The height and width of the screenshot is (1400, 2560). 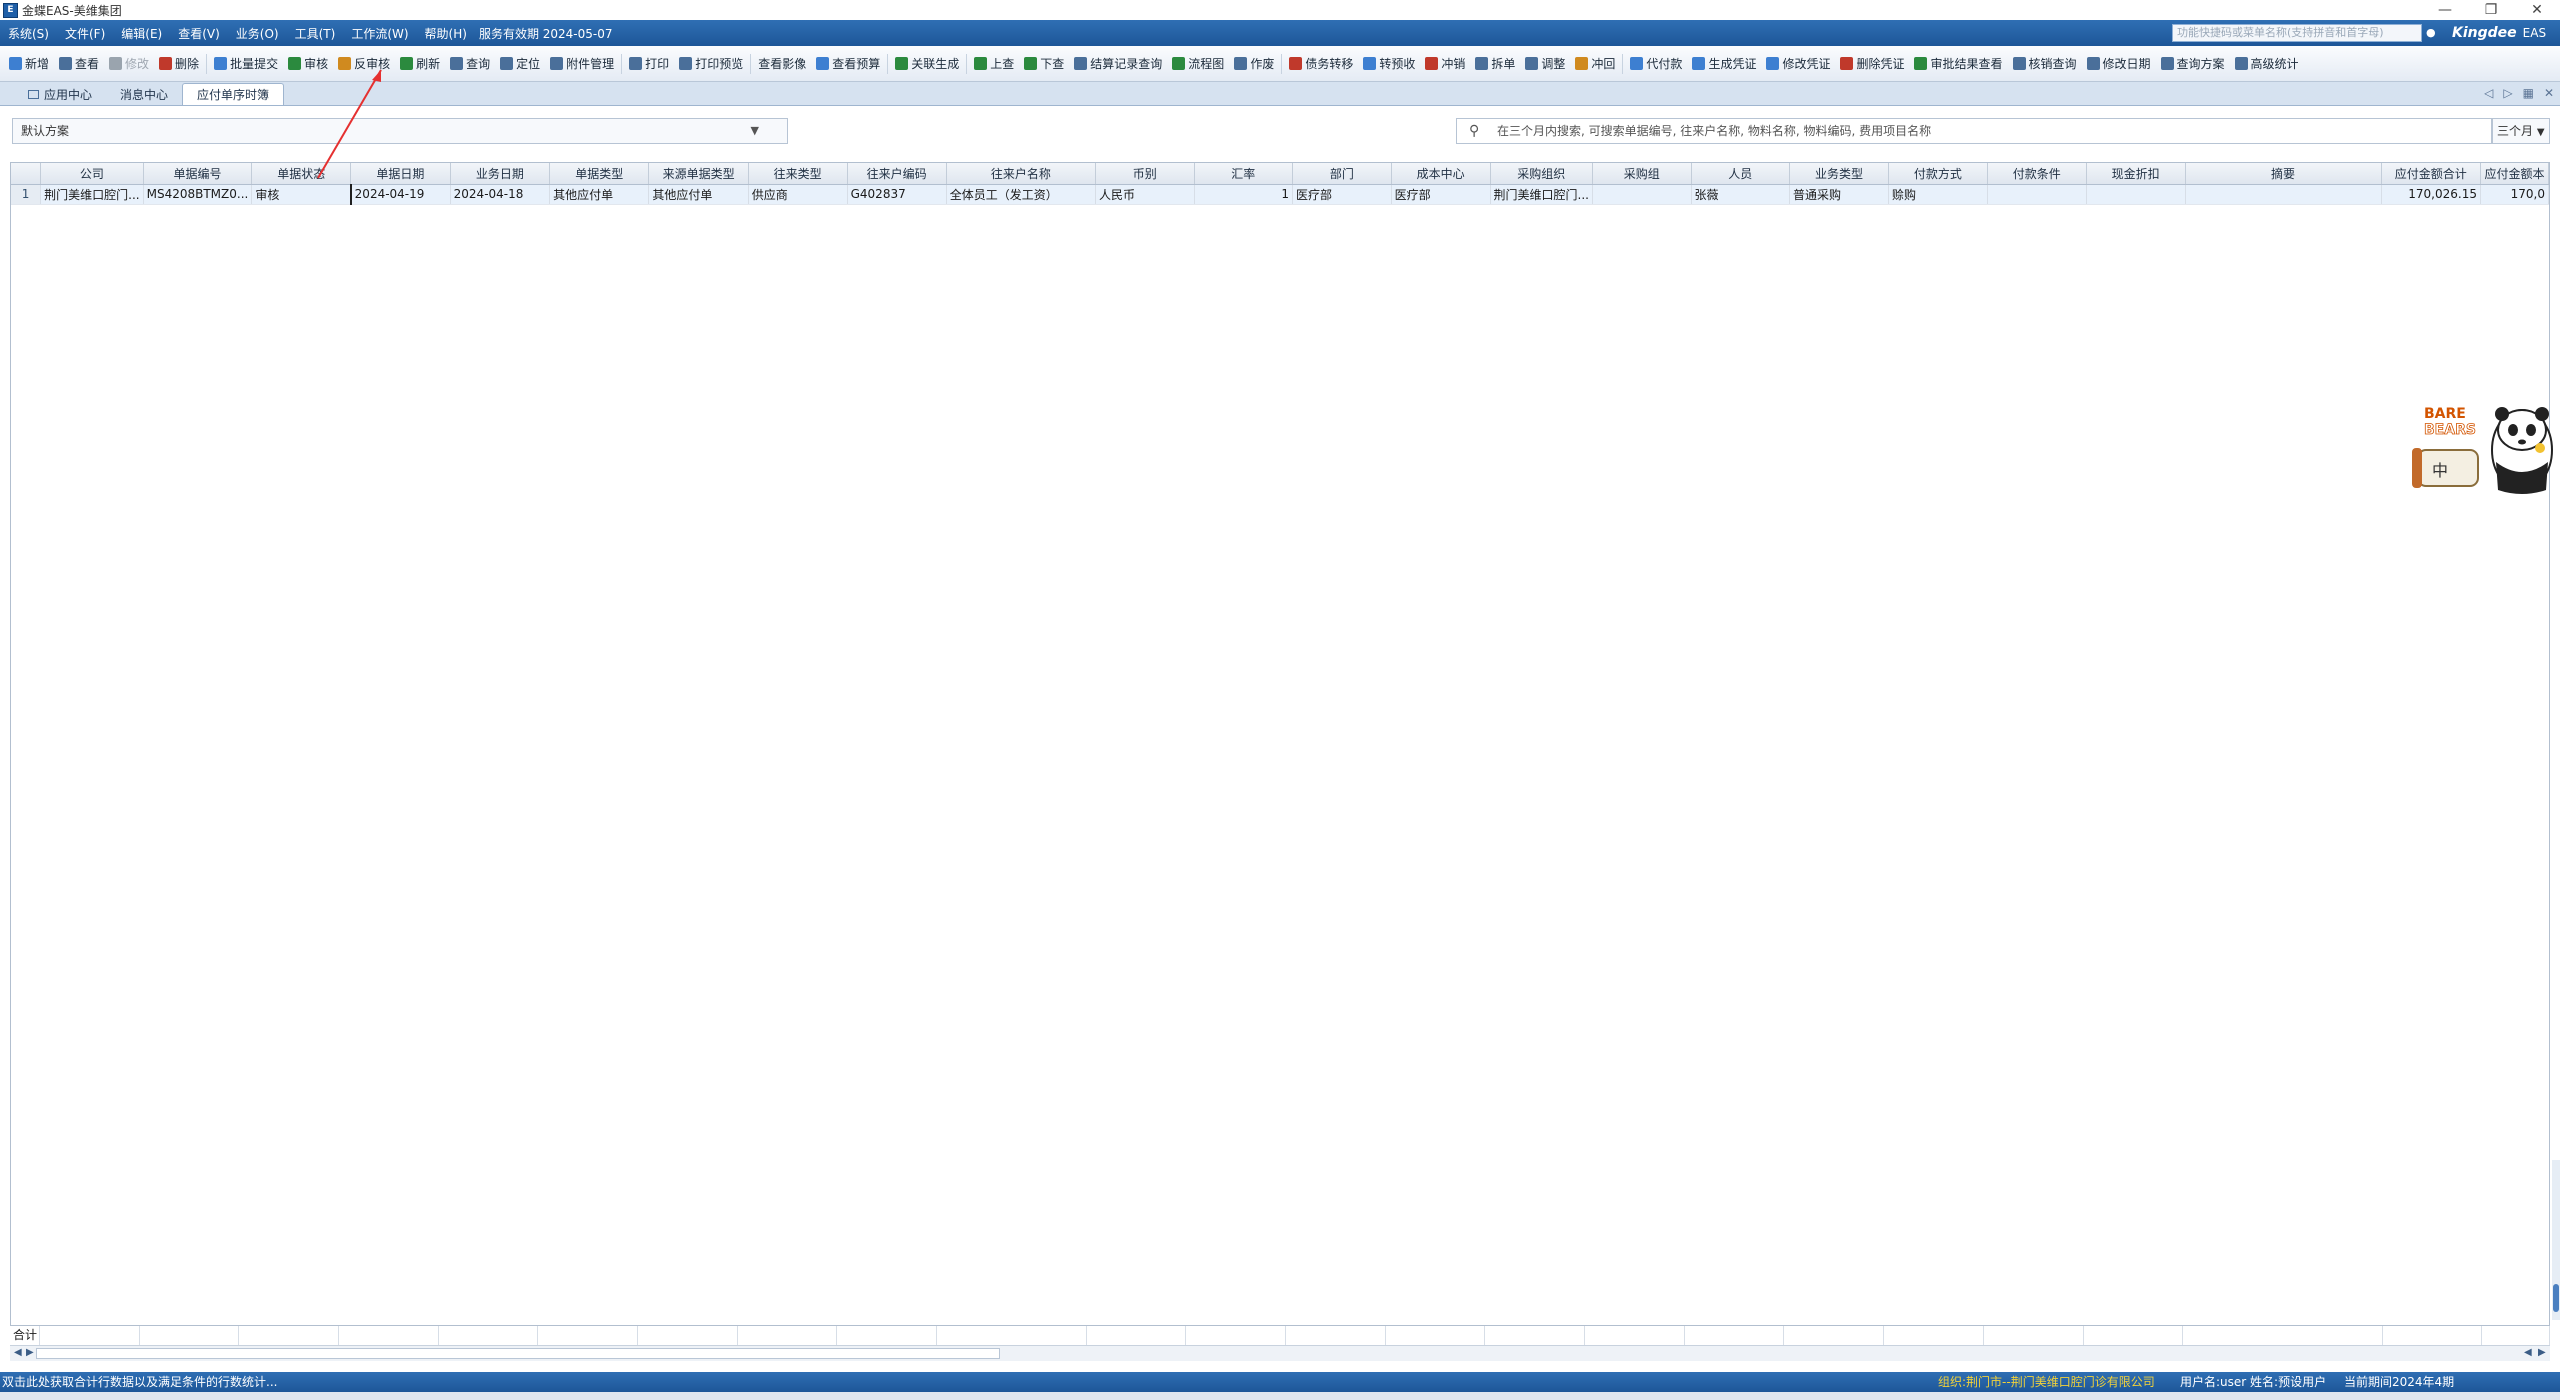 What do you see at coordinates (798, 174) in the screenshot?
I see `column-header: 往来类型` at bounding box center [798, 174].